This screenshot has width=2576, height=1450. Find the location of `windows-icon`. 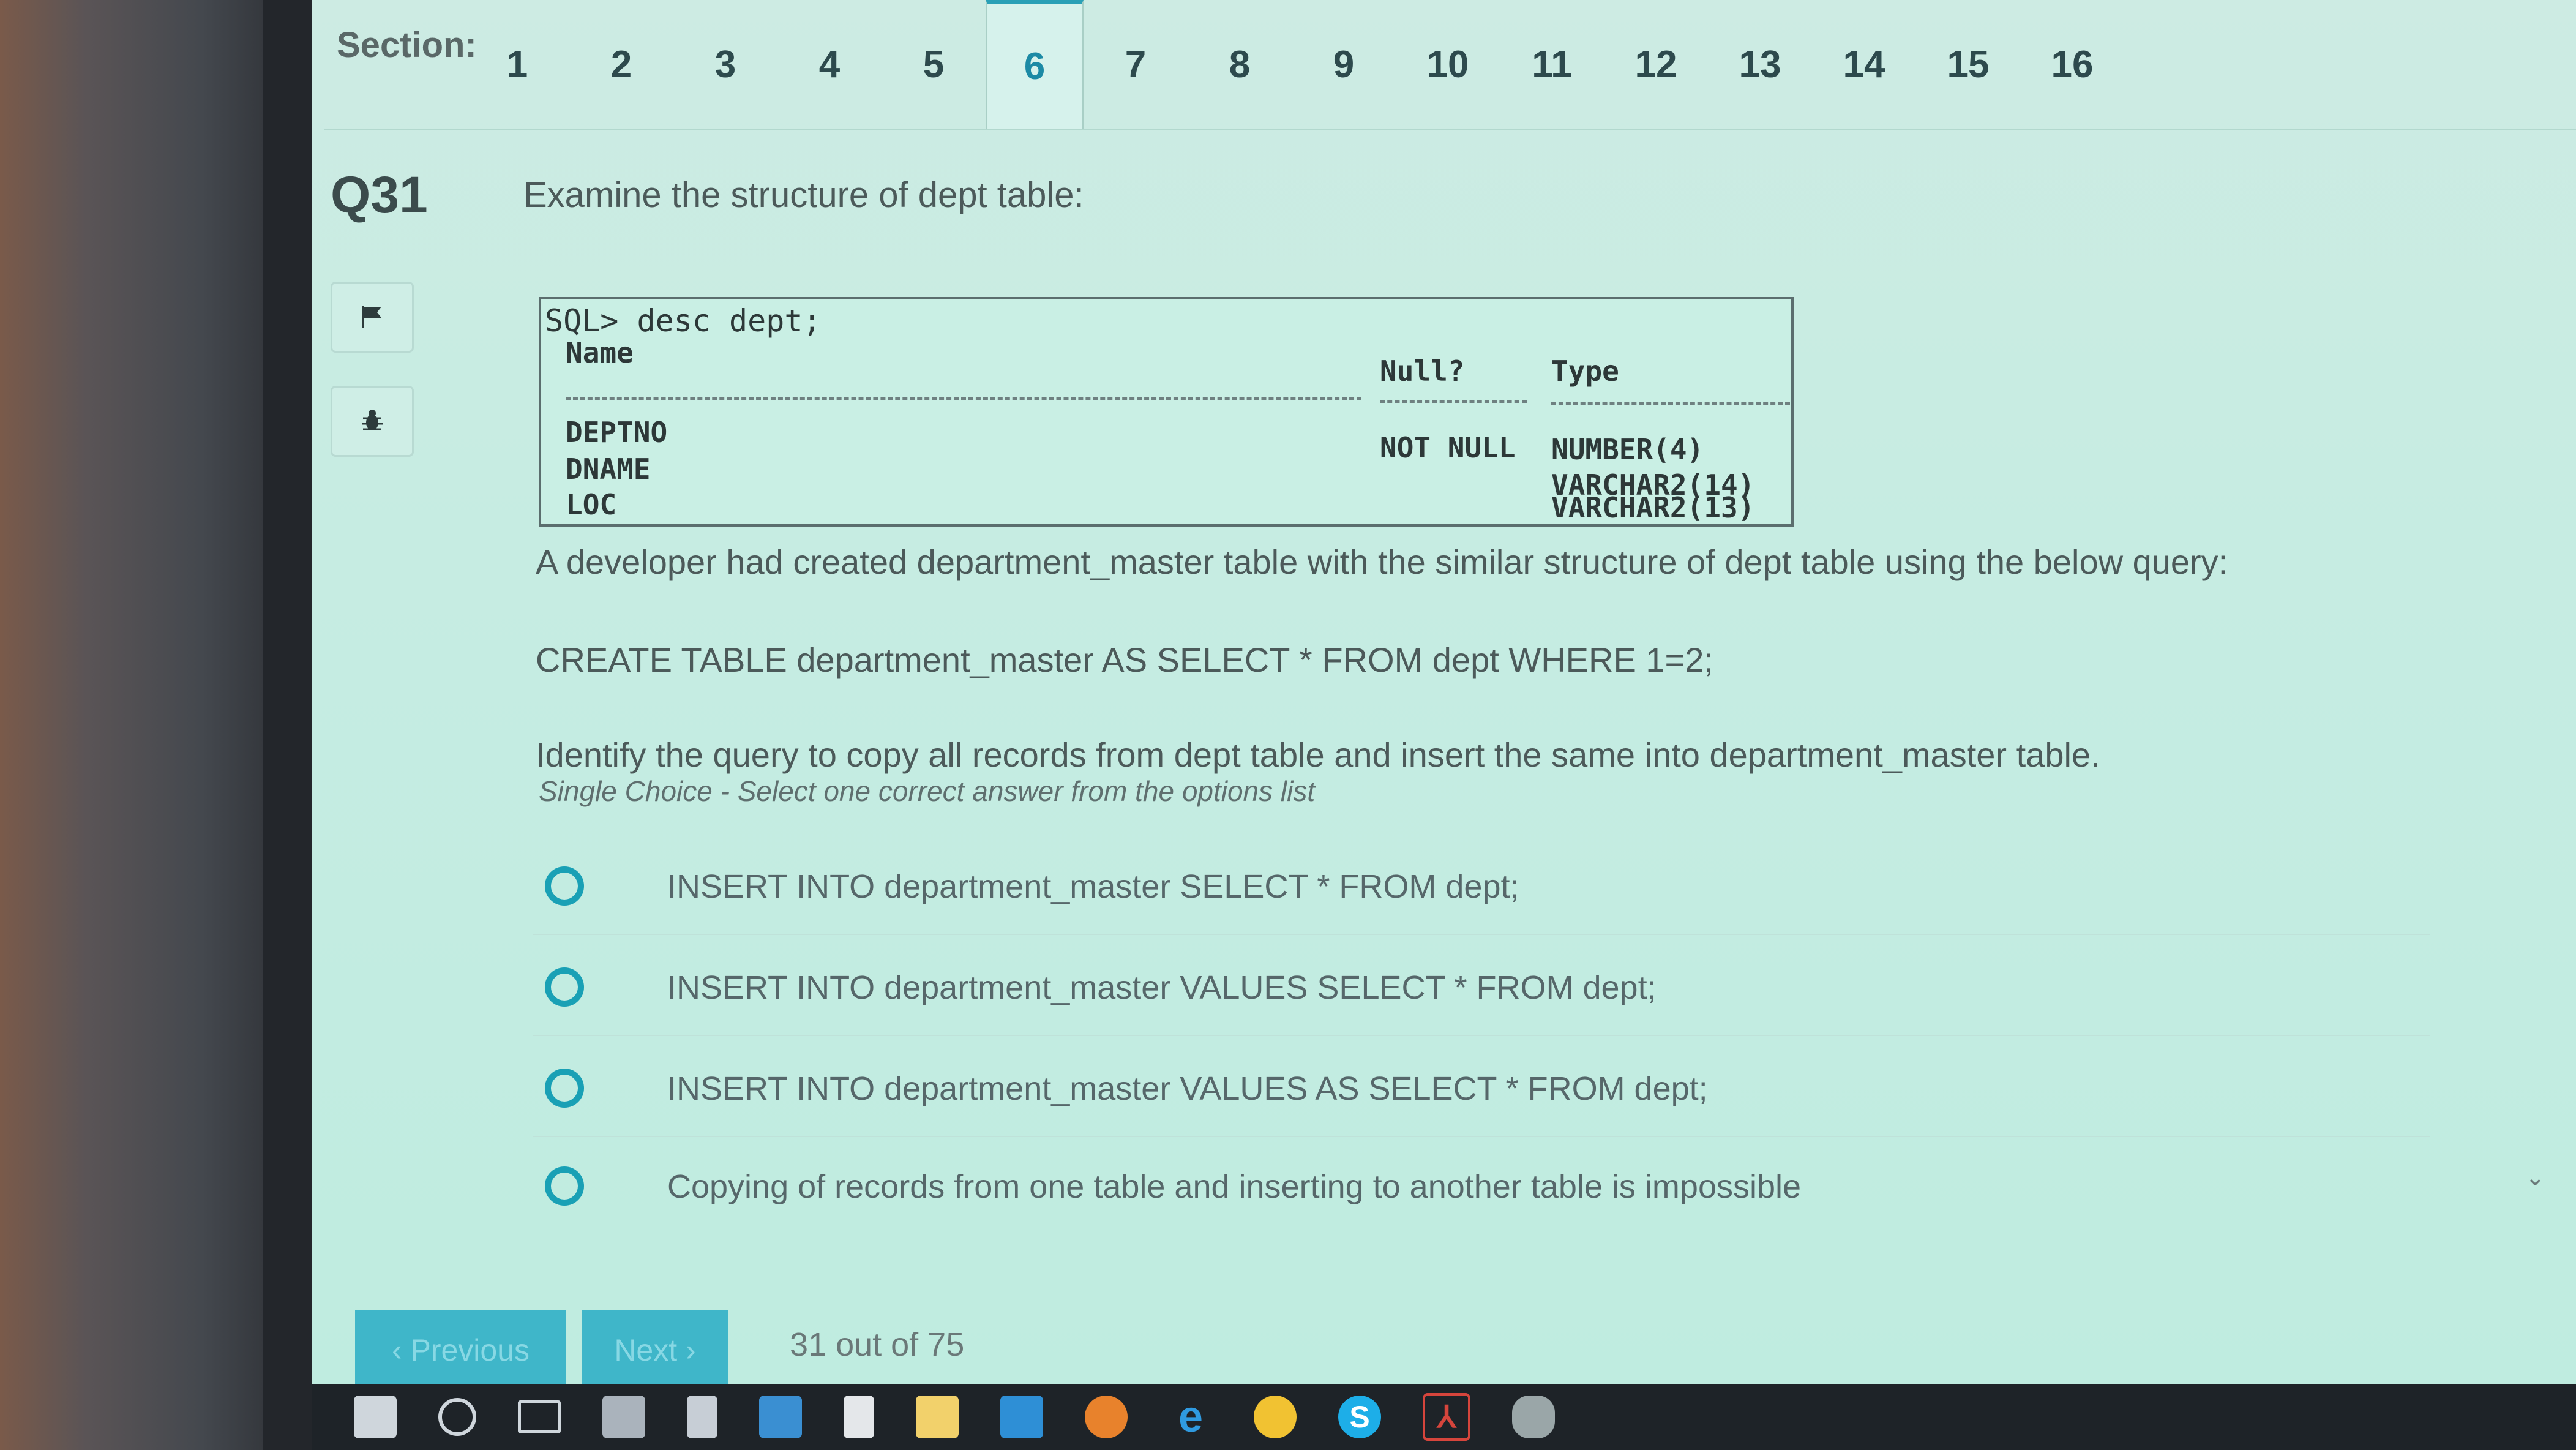

windows-icon is located at coordinates (375, 1417).